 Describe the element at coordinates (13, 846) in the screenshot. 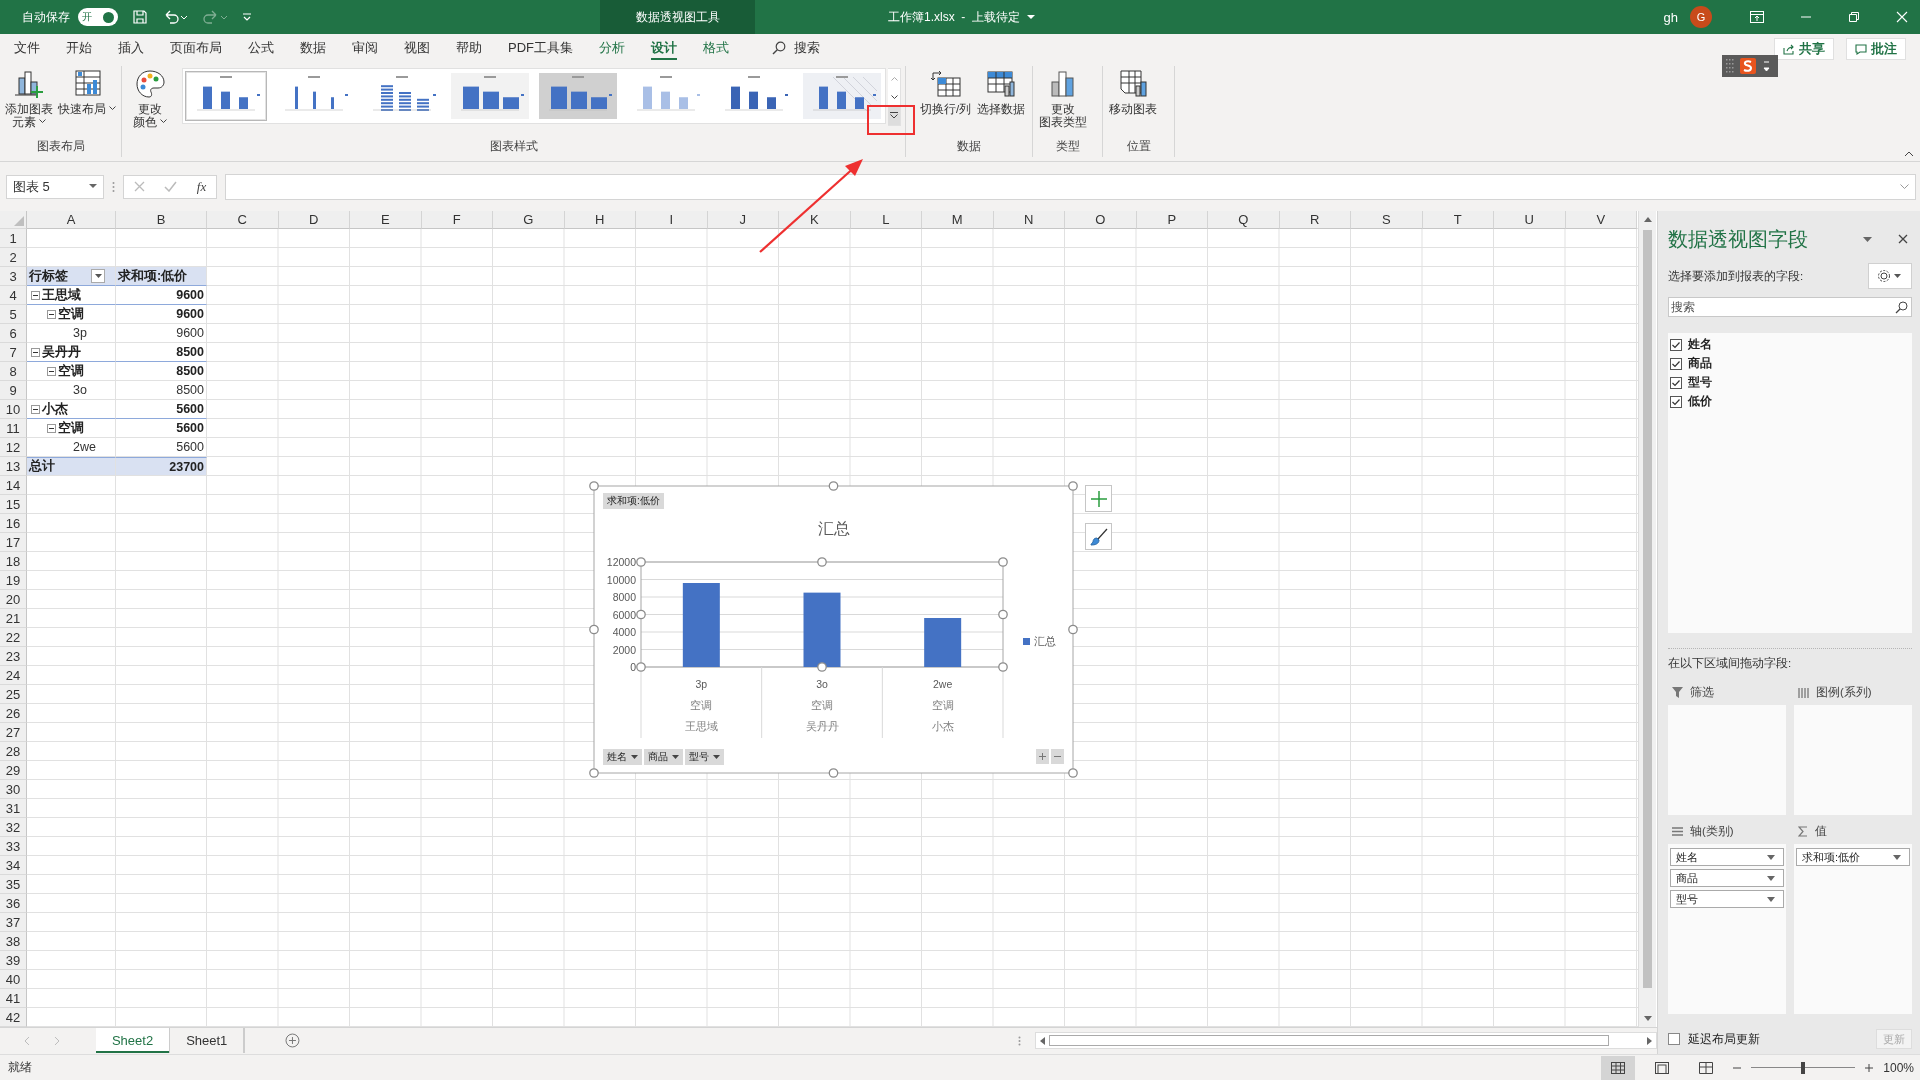

I see `row-header: 33` at that location.